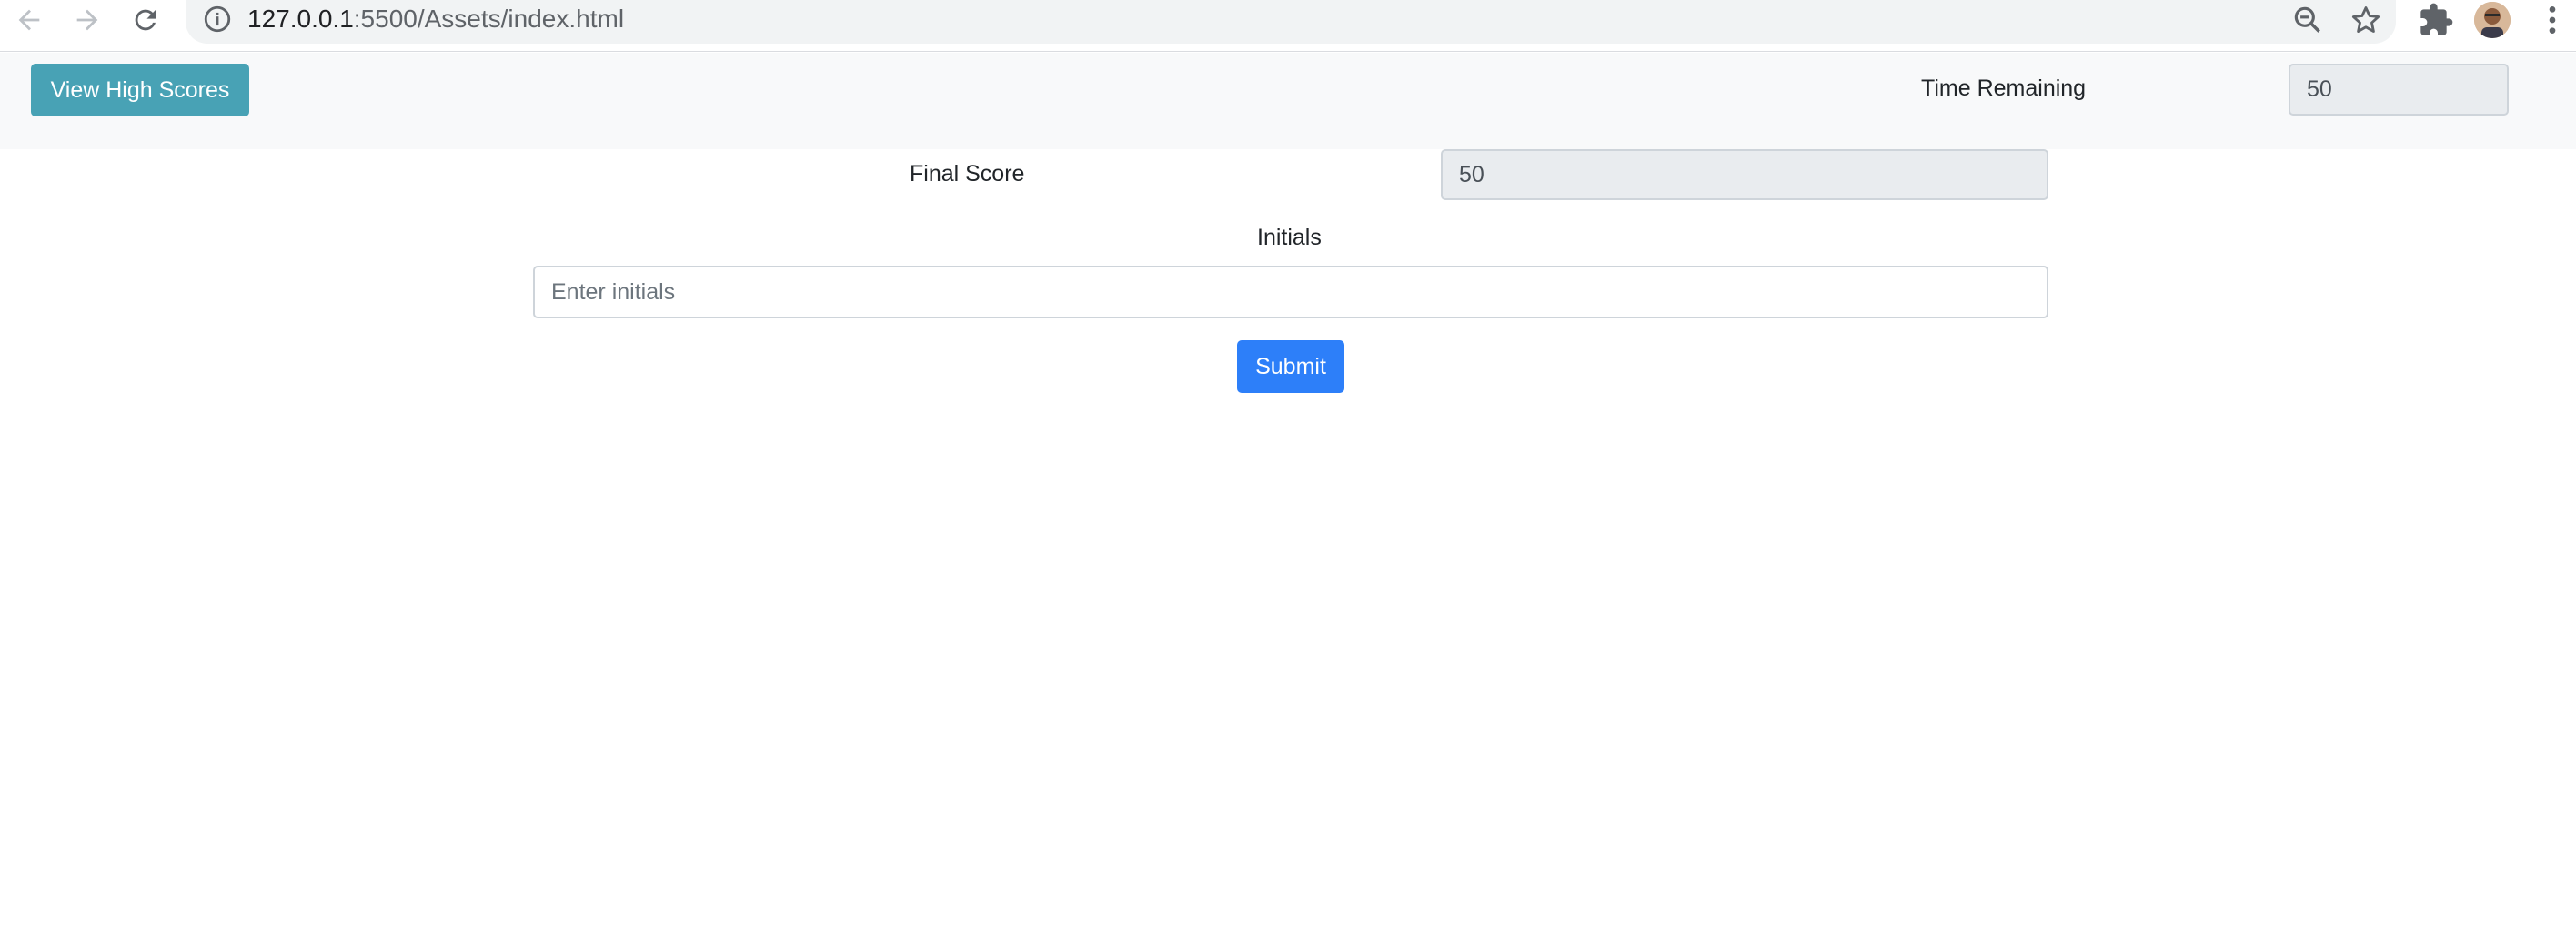  I want to click on page-navbar: View High Scores Time Remaining 50, so click(1288, 101).